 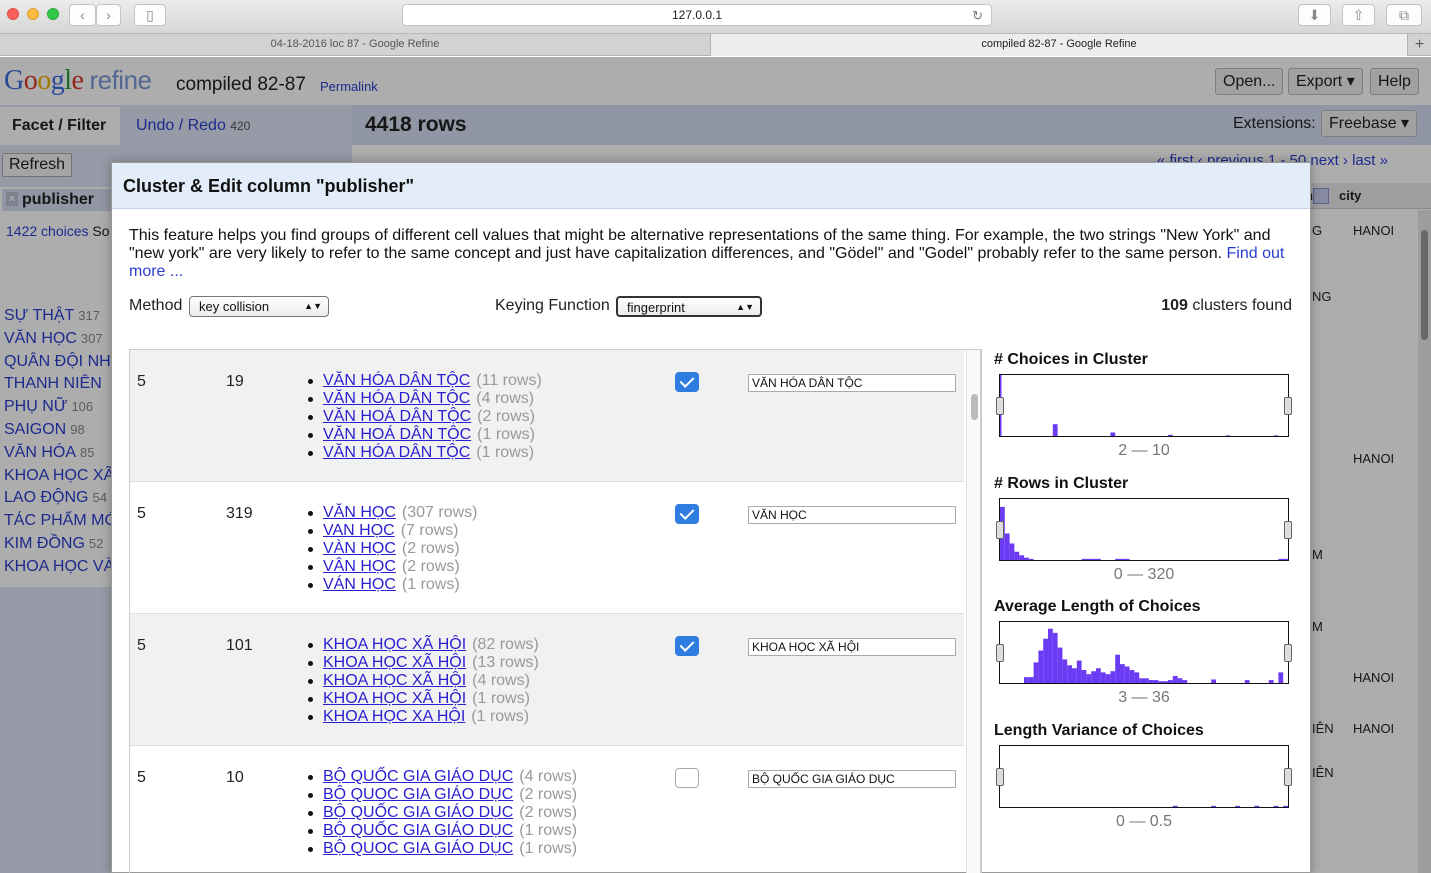 I want to click on method-select: key collision ▲▼, so click(x=259, y=306).